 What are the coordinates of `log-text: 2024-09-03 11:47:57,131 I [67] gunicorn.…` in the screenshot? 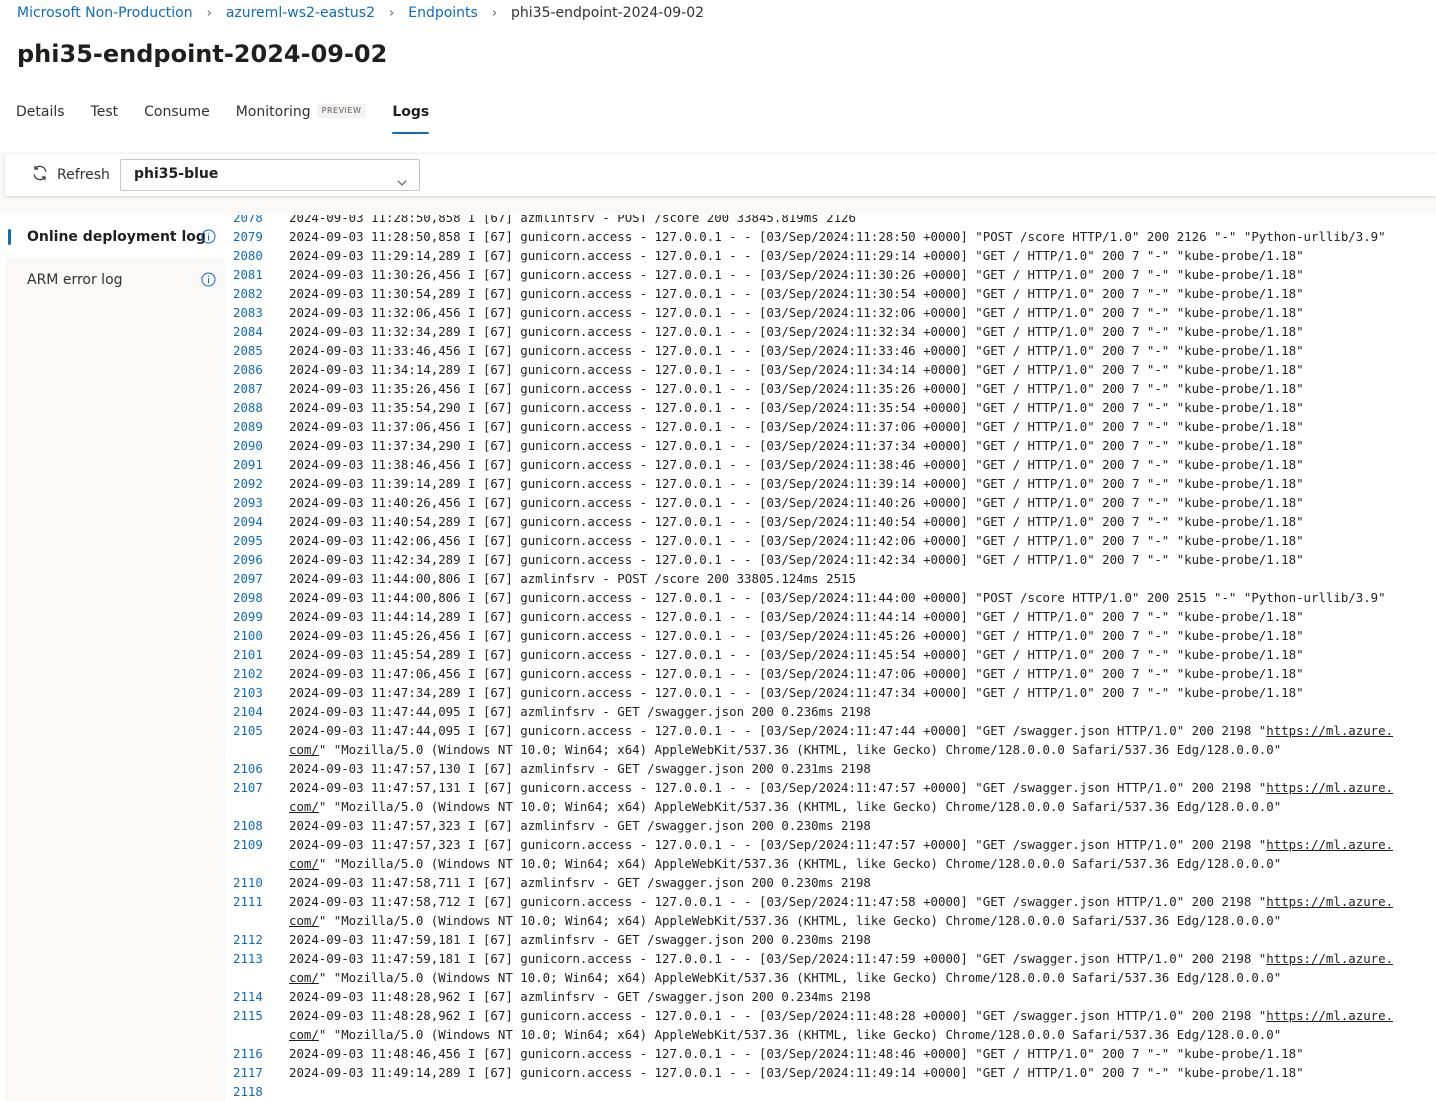 It's located at (778, 787).